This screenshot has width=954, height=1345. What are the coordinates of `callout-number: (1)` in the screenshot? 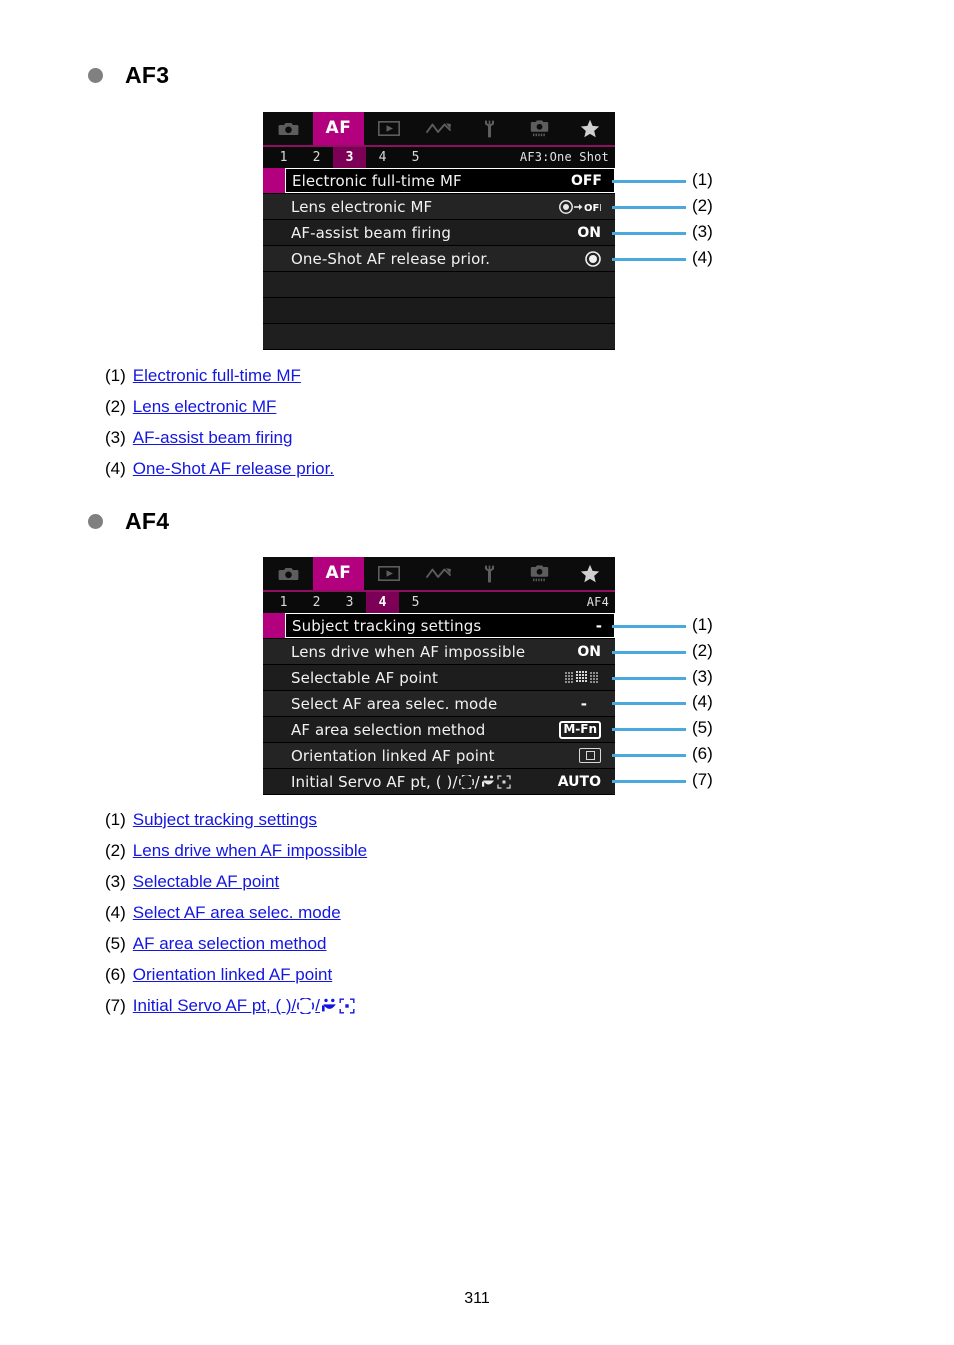 It's located at (702, 179).